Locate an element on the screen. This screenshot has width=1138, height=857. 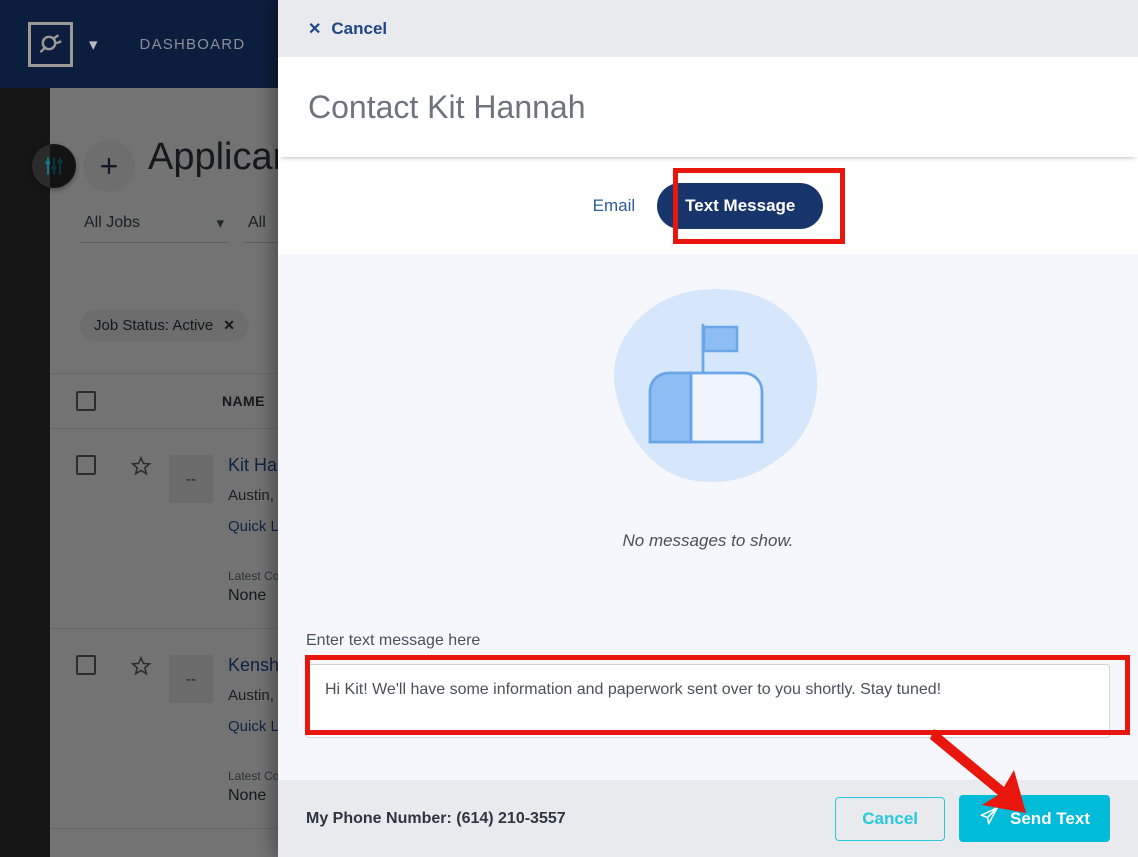
cancel-button: Cancel is located at coordinates (890, 818).